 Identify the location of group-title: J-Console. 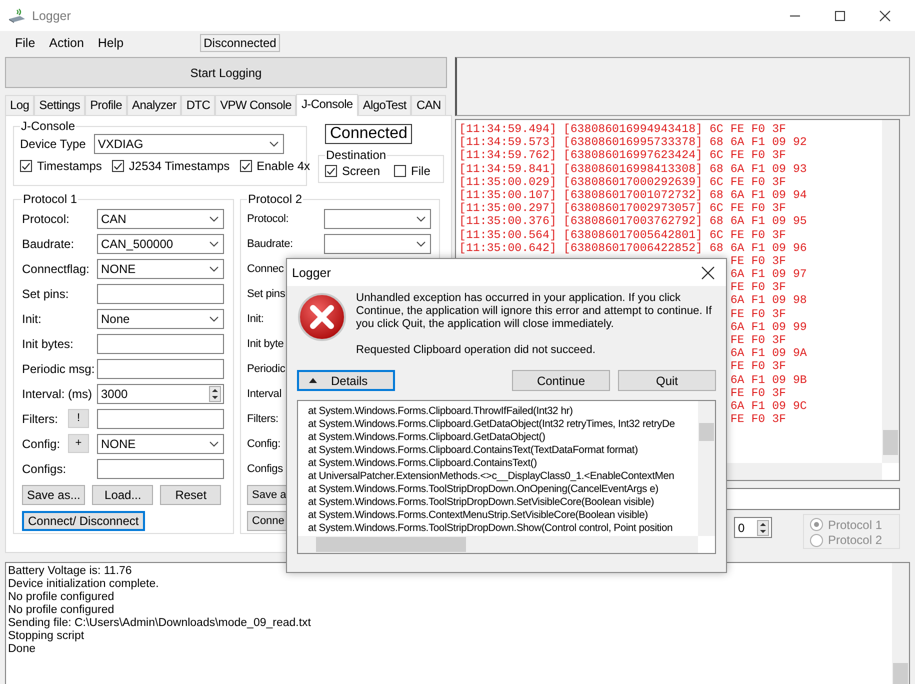
(48, 126).